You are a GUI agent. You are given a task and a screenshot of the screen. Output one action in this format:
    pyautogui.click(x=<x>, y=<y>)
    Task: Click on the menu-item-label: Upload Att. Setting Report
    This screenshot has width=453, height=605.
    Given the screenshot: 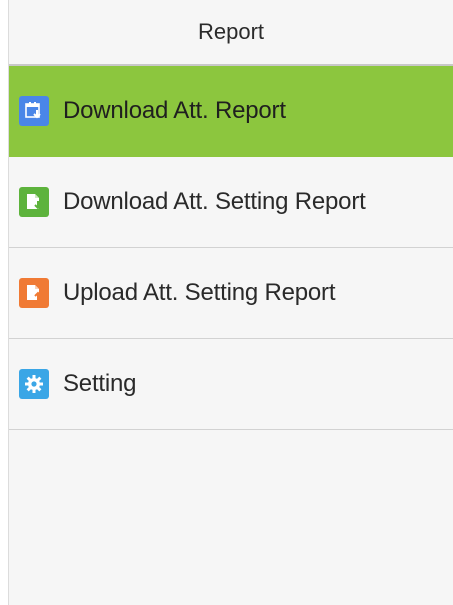 What is the action you would take?
    pyautogui.click(x=199, y=292)
    